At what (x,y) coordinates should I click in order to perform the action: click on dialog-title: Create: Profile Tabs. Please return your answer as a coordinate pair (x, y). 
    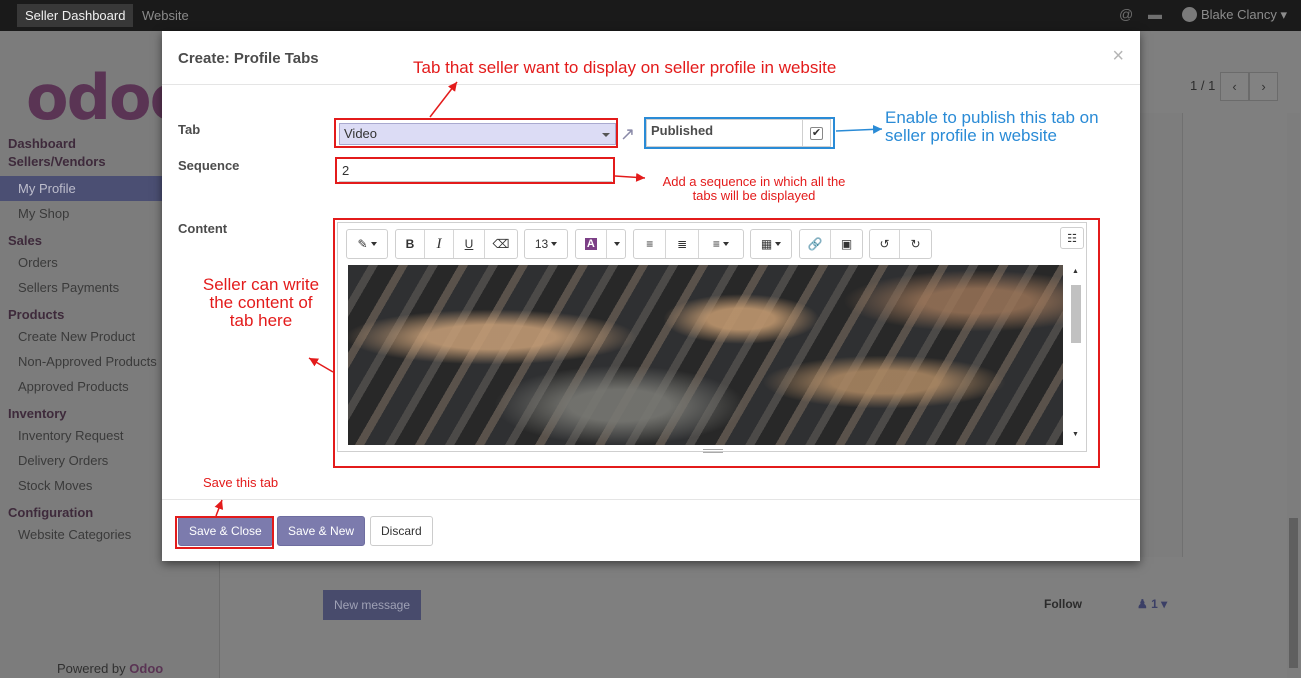
    Looking at the image, I should click on (248, 58).